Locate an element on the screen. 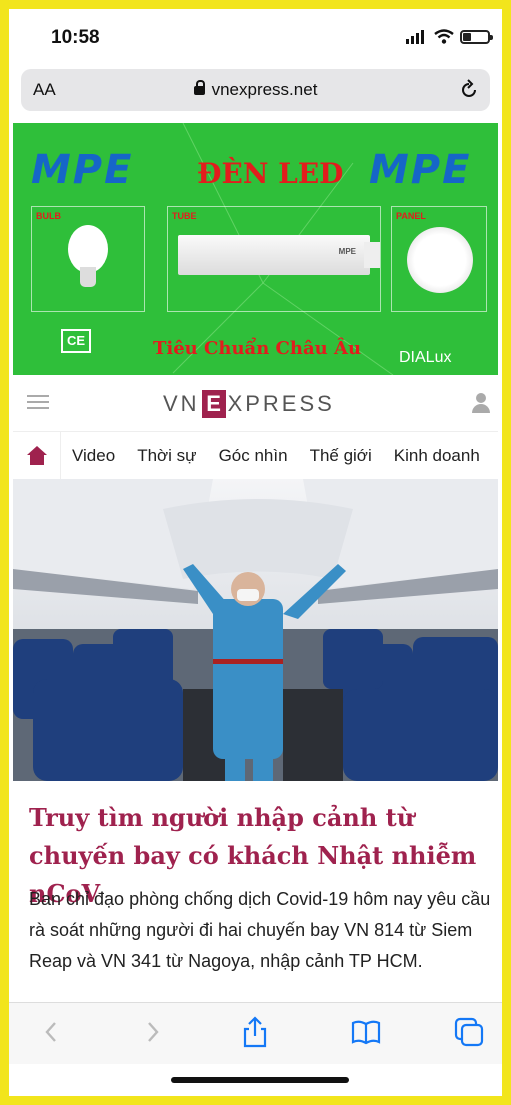 The height and width of the screenshot is (1105, 511). signal-bars-icon is located at coordinates (415, 36).